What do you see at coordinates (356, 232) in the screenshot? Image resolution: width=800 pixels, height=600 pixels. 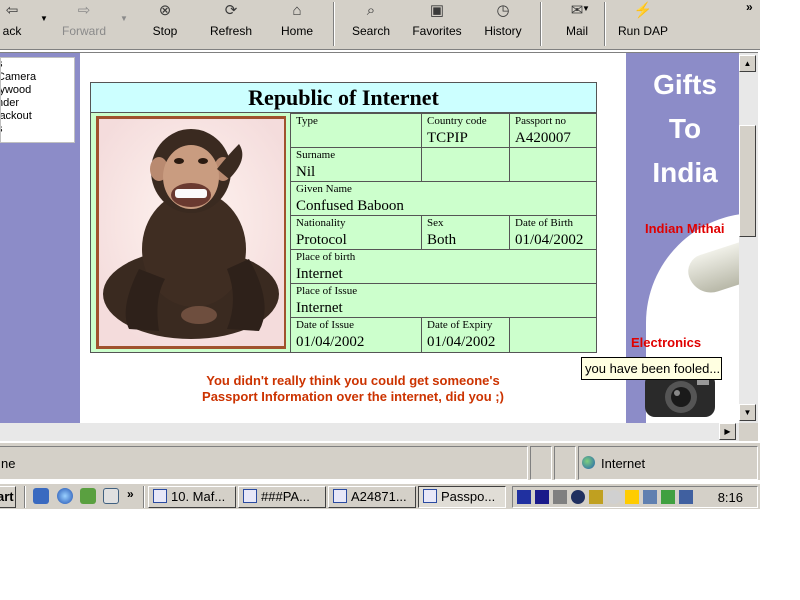 I see `nationality-field: Nationality Protocol` at bounding box center [356, 232].